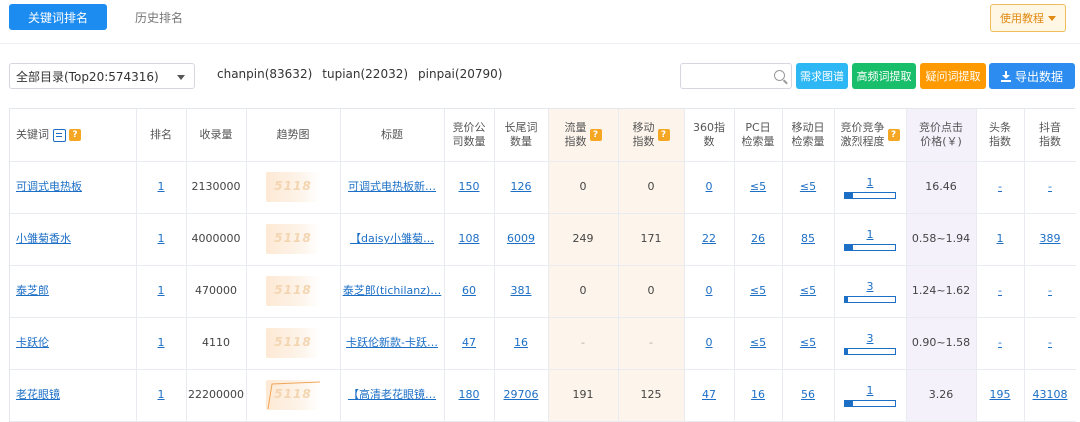 The image size is (1080, 422). Describe the element at coordinates (73, 343) in the screenshot. I see `keyword-link-cell: 卡跃伦` at that location.